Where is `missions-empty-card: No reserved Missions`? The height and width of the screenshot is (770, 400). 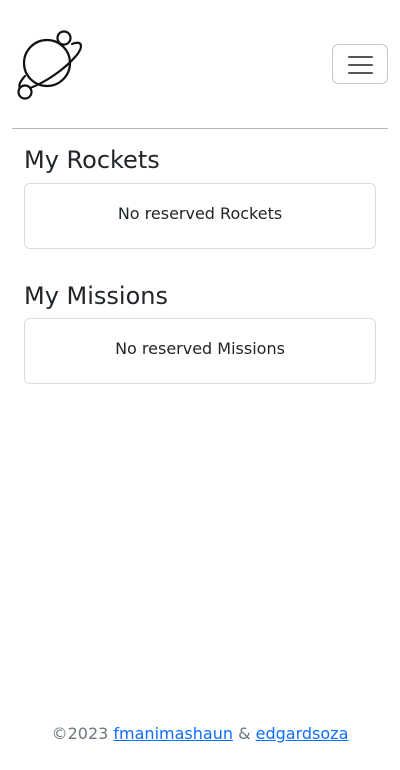
missions-empty-card: No reserved Missions is located at coordinates (200, 351).